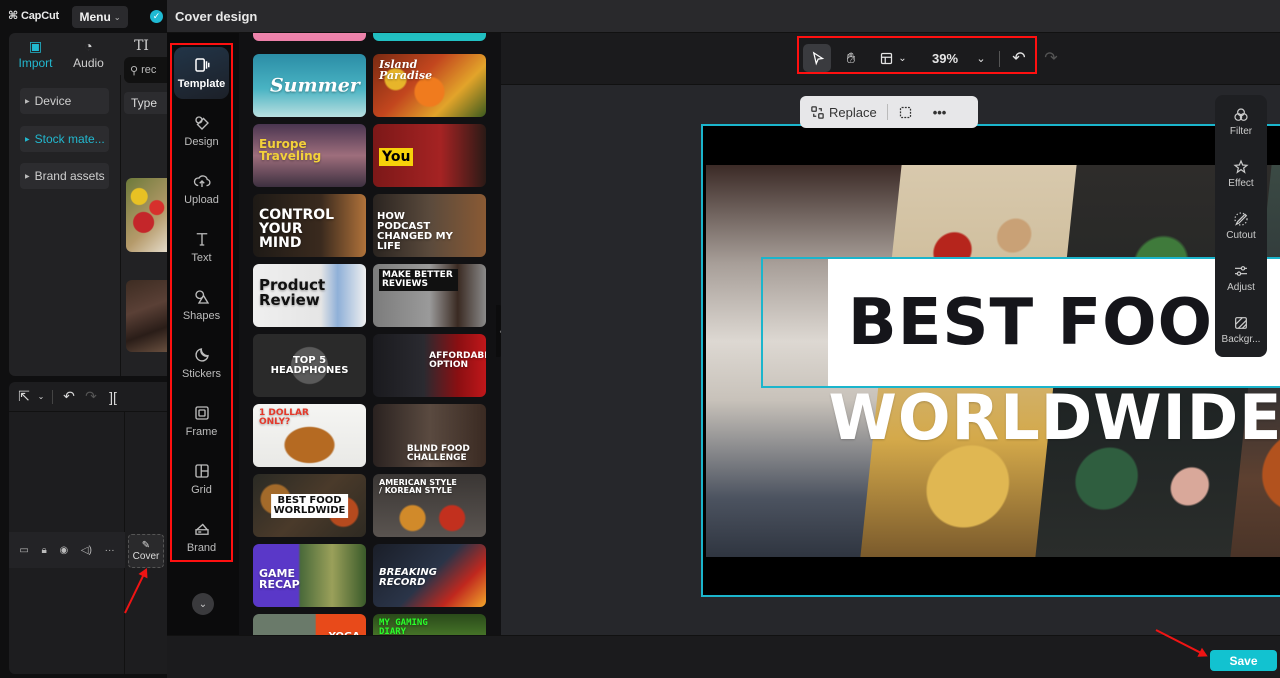  Describe the element at coordinates (1241, 235) in the screenshot. I see `prop-label: Cutout` at that location.